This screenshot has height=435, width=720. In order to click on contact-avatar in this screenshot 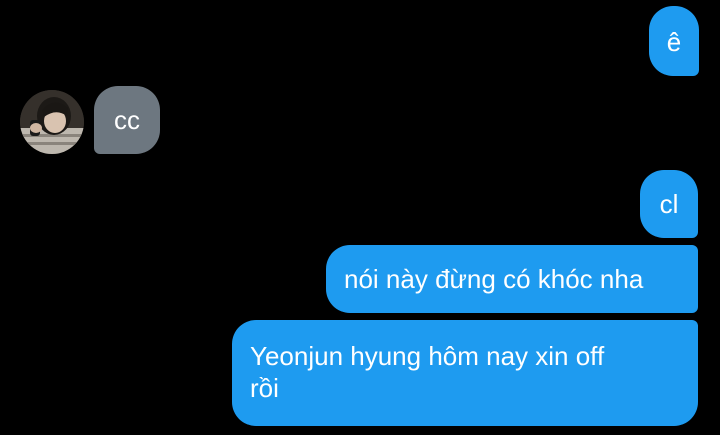, I will do `click(52, 122)`.